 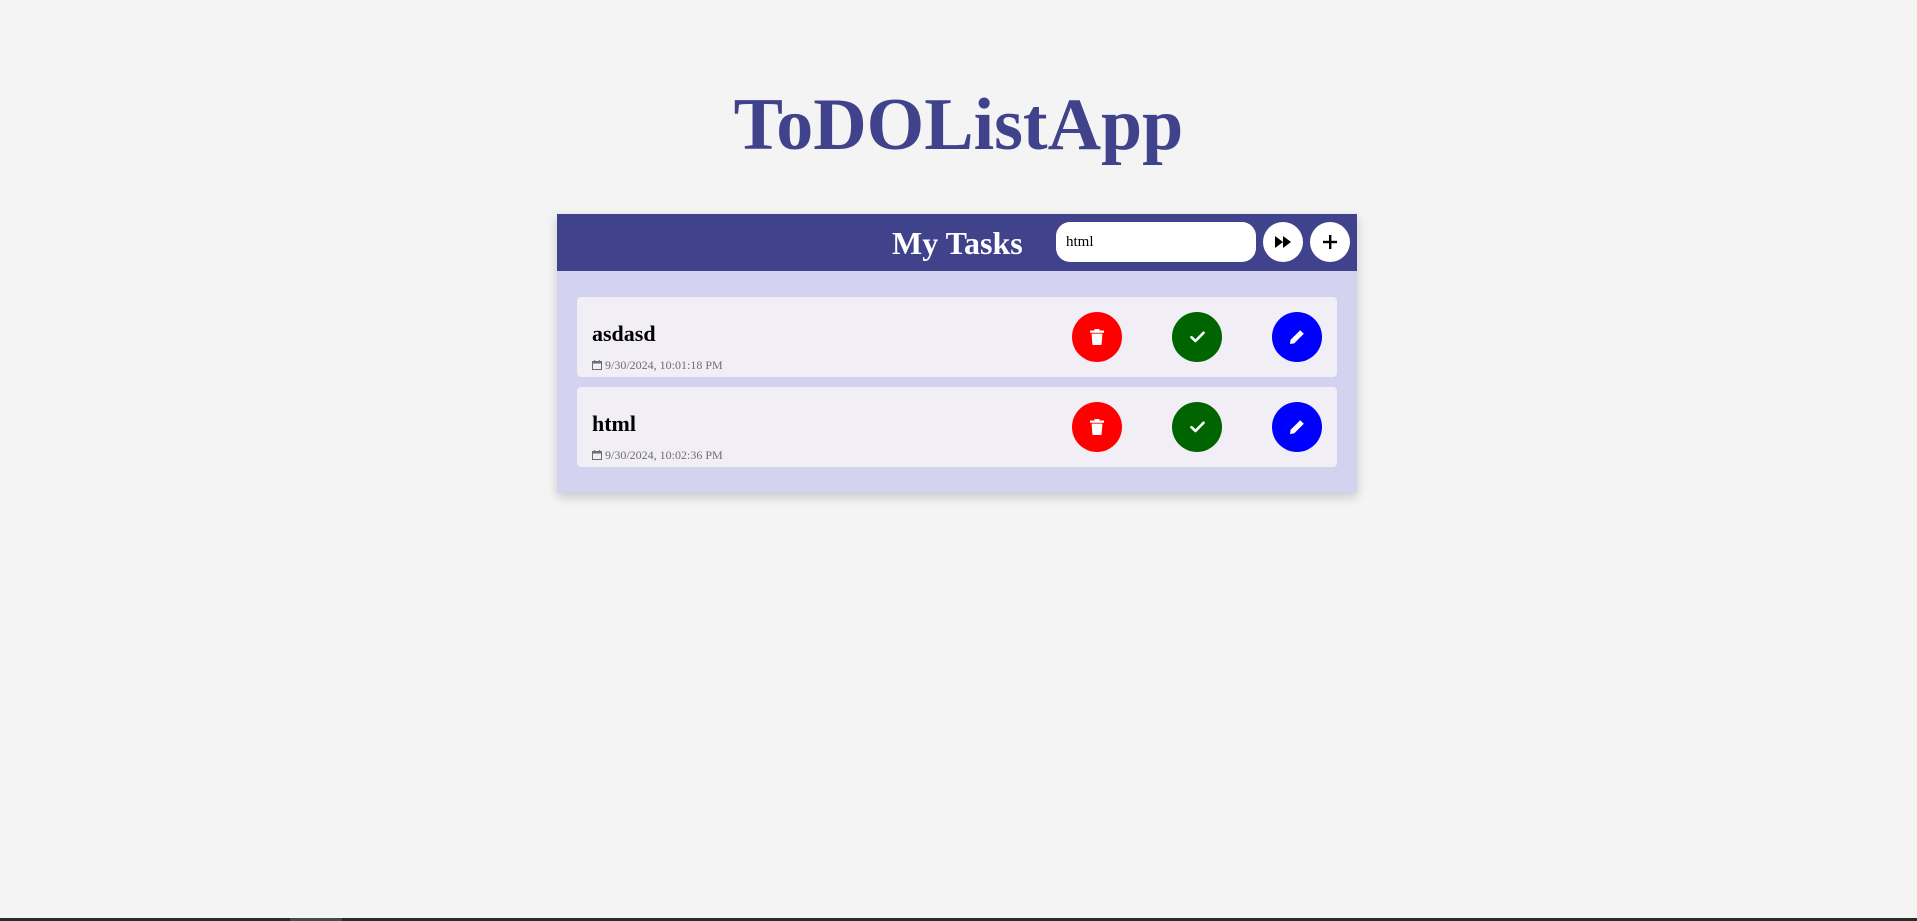 I want to click on fast-forward-icon, so click(x=1283, y=242).